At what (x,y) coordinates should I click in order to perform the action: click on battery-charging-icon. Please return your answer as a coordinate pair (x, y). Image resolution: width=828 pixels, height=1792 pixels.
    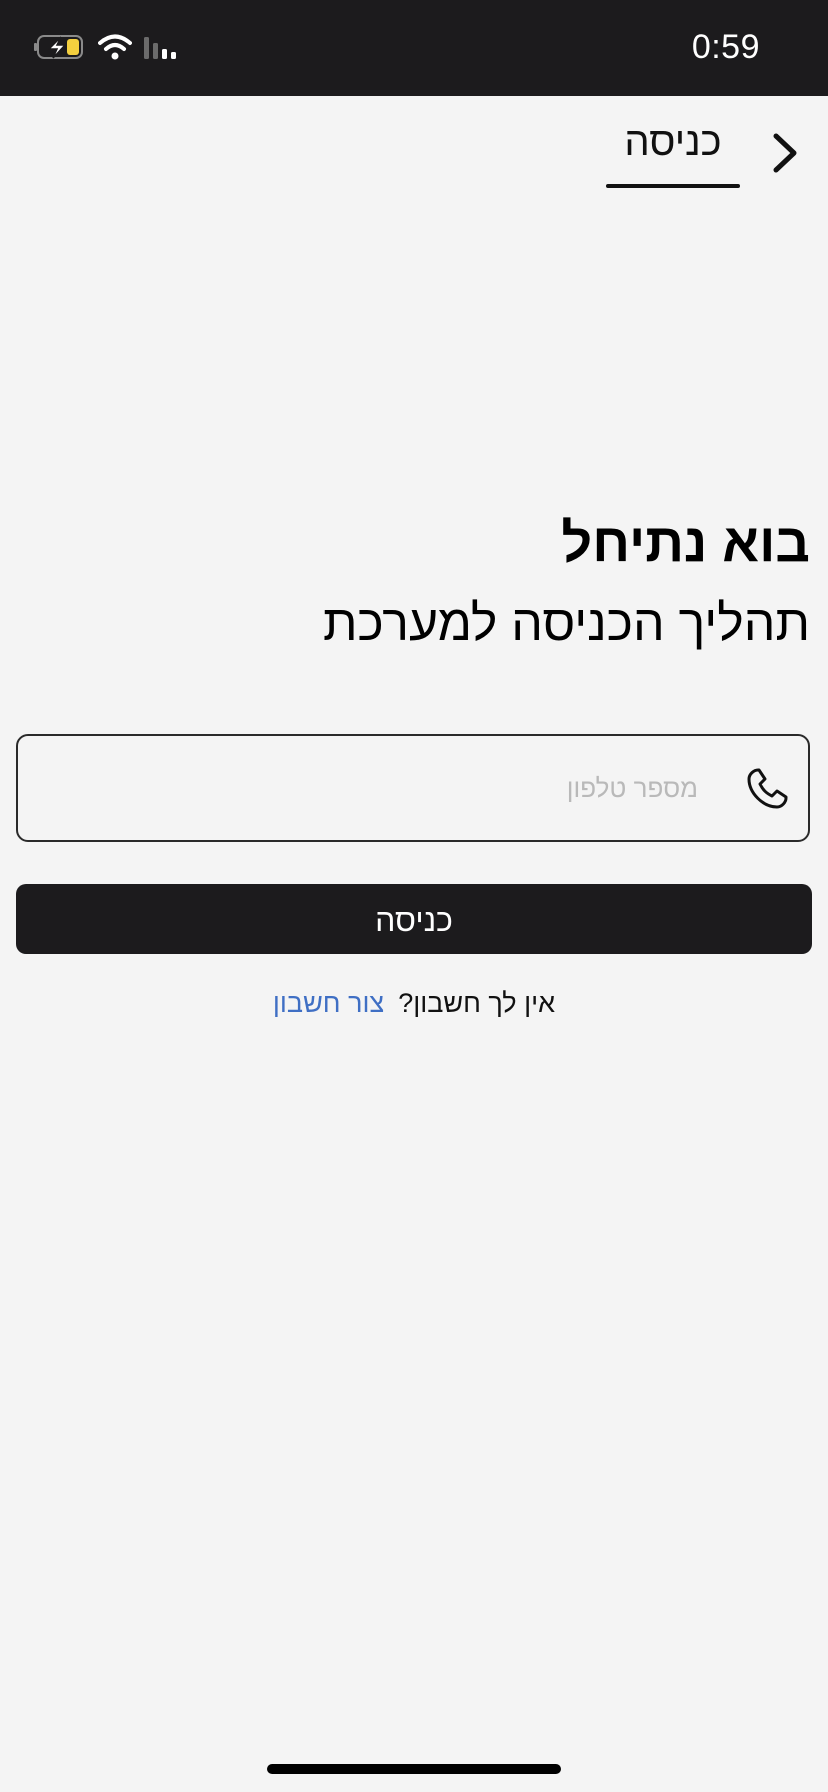
    Looking at the image, I should click on (61, 49).